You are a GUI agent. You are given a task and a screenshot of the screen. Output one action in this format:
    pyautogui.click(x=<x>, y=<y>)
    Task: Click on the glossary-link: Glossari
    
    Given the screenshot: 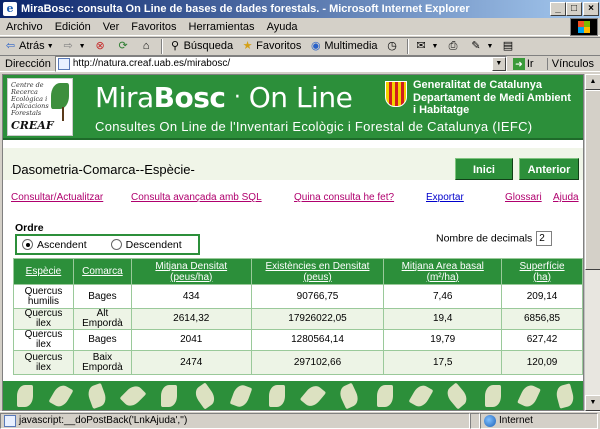 What is the action you would take?
    pyautogui.click(x=523, y=197)
    